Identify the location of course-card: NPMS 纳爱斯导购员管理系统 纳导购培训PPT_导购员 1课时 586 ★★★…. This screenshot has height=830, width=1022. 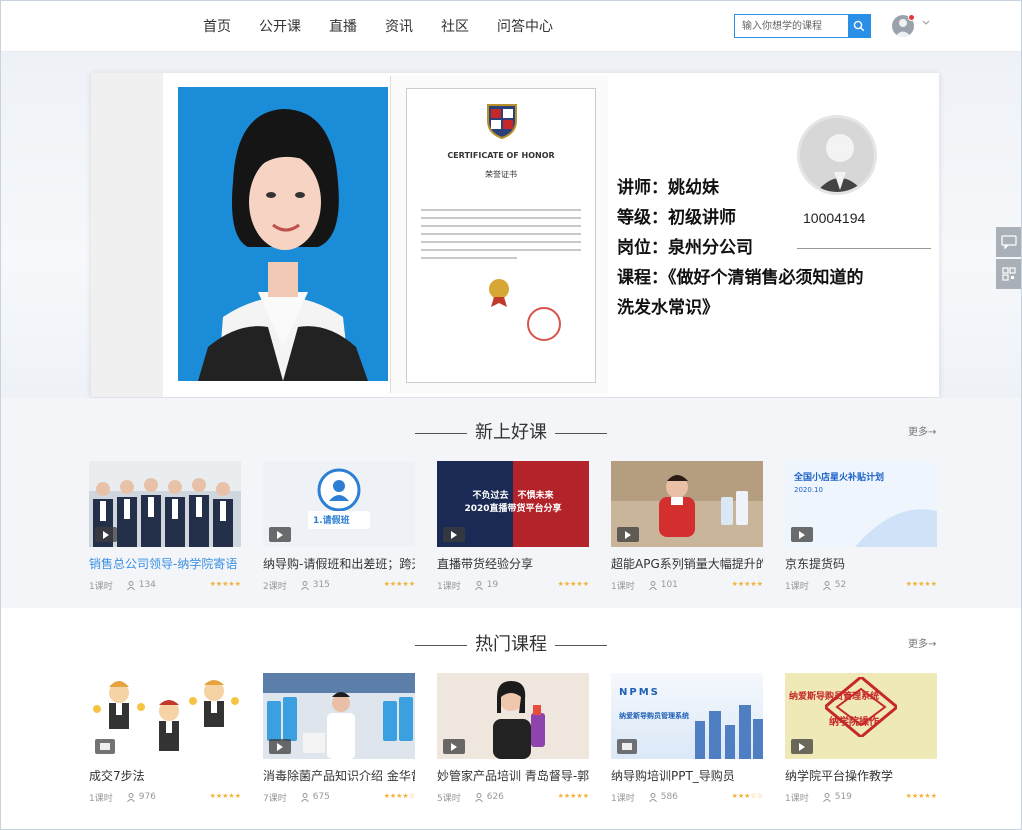
(687, 738).